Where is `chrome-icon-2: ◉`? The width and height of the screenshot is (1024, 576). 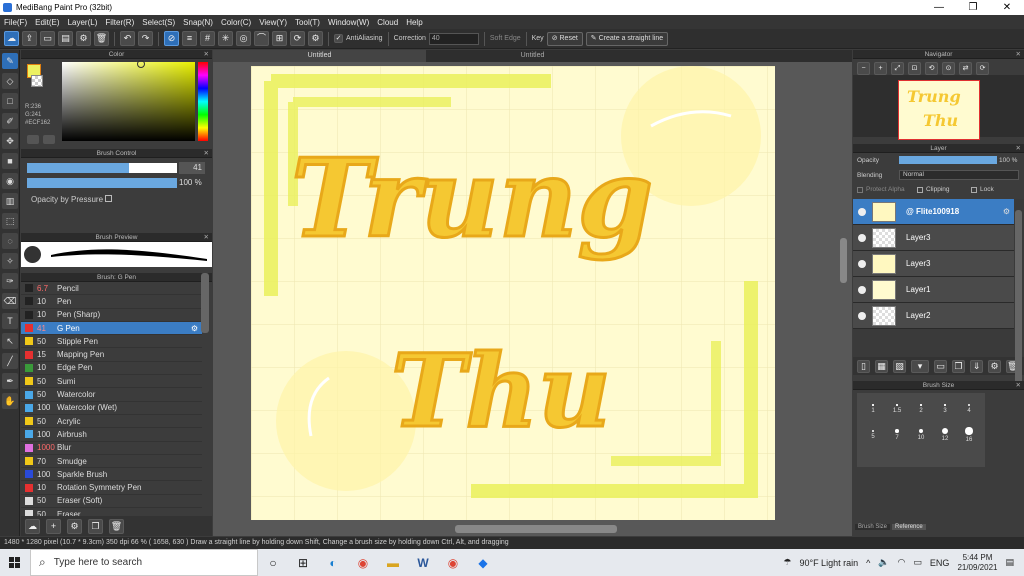 chrome-icon-2: ◉ is located at coordinates (453, 562).